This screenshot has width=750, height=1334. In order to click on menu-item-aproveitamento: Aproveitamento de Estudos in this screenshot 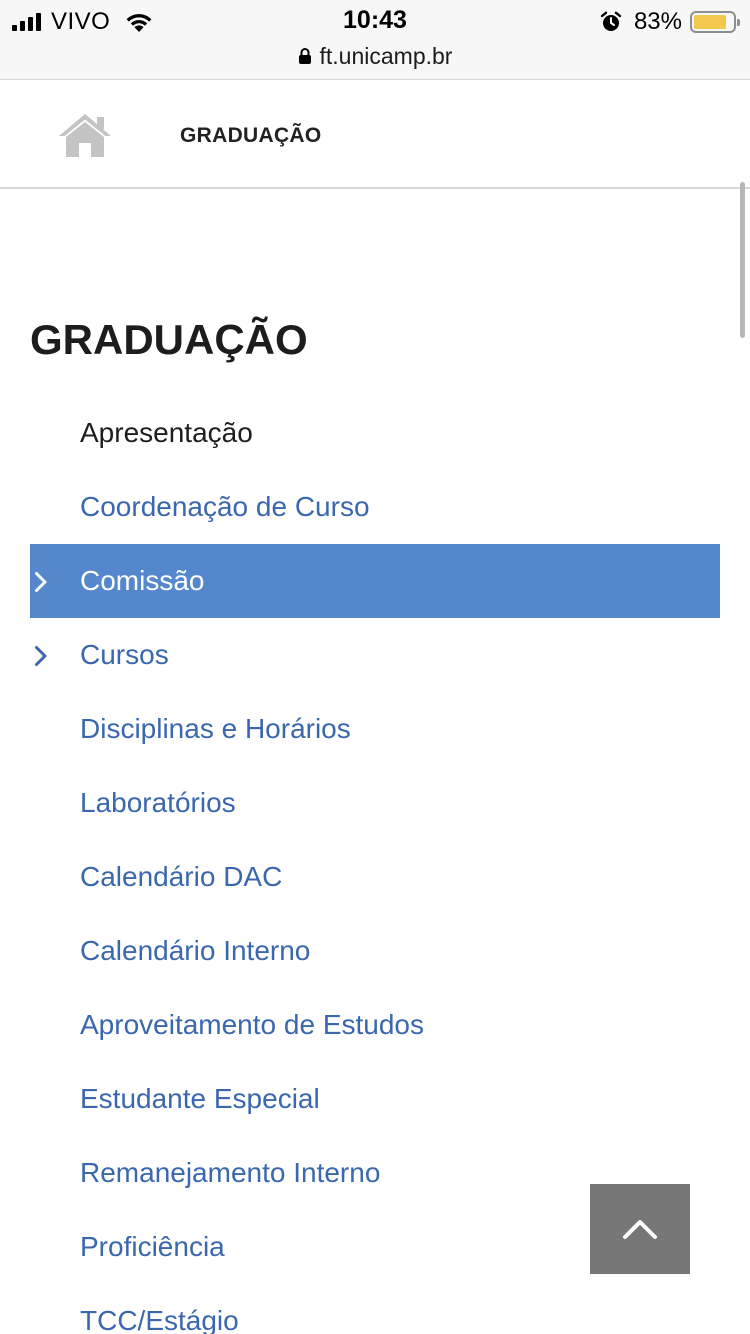, I will do `click(375, 1025)`.